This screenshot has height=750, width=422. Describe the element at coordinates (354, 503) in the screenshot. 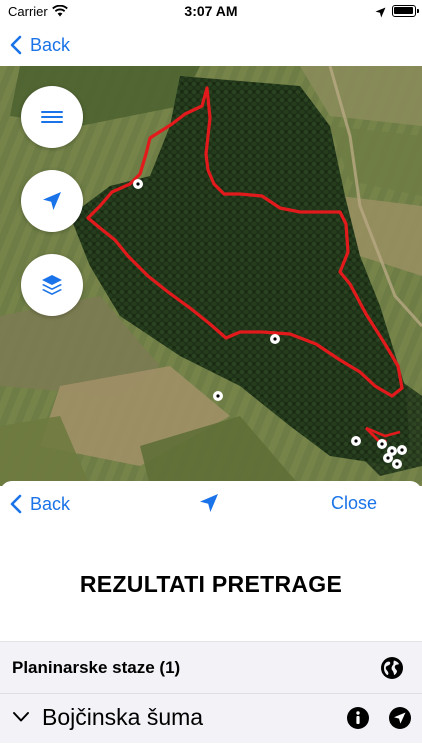

I see `close-button: Close` at that location.